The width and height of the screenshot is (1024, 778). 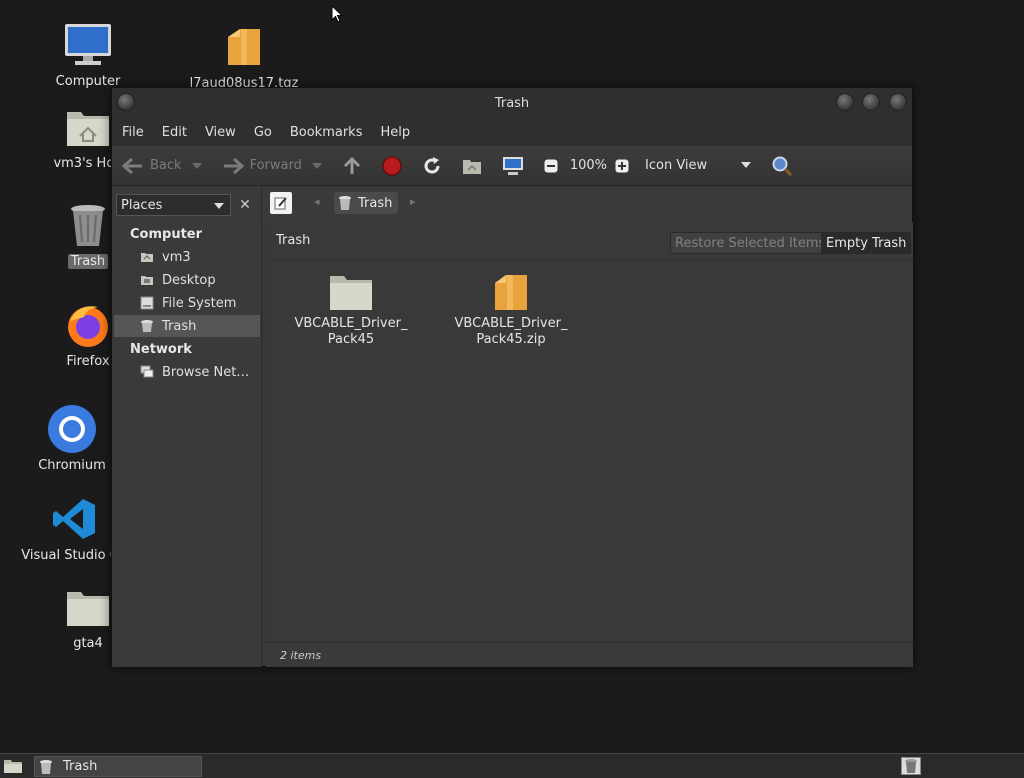 I want to click on network-icon, so click(x=147, y=371).